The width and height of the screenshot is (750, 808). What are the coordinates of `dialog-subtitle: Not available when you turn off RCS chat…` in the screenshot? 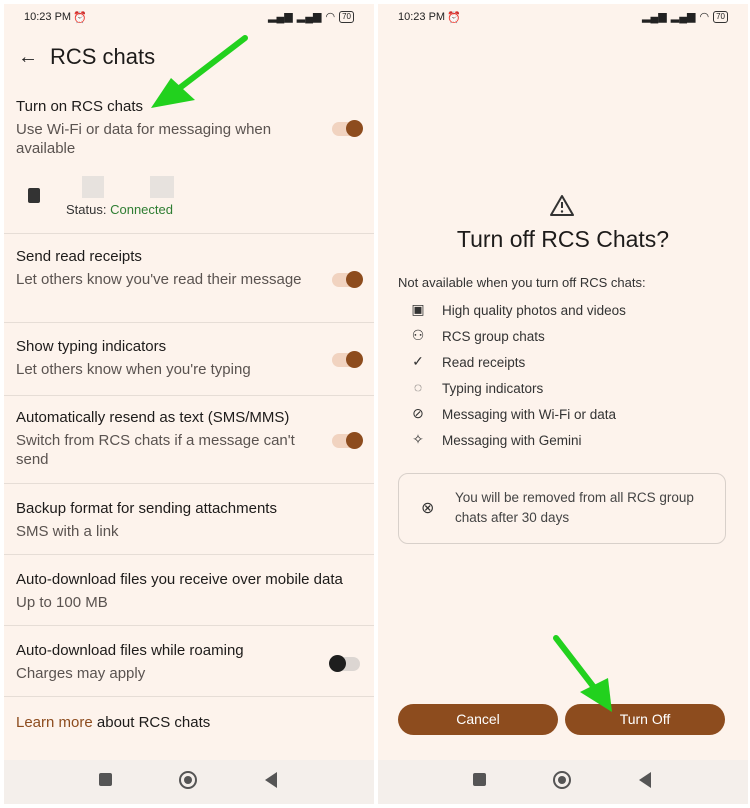 It's located at (522, 282).